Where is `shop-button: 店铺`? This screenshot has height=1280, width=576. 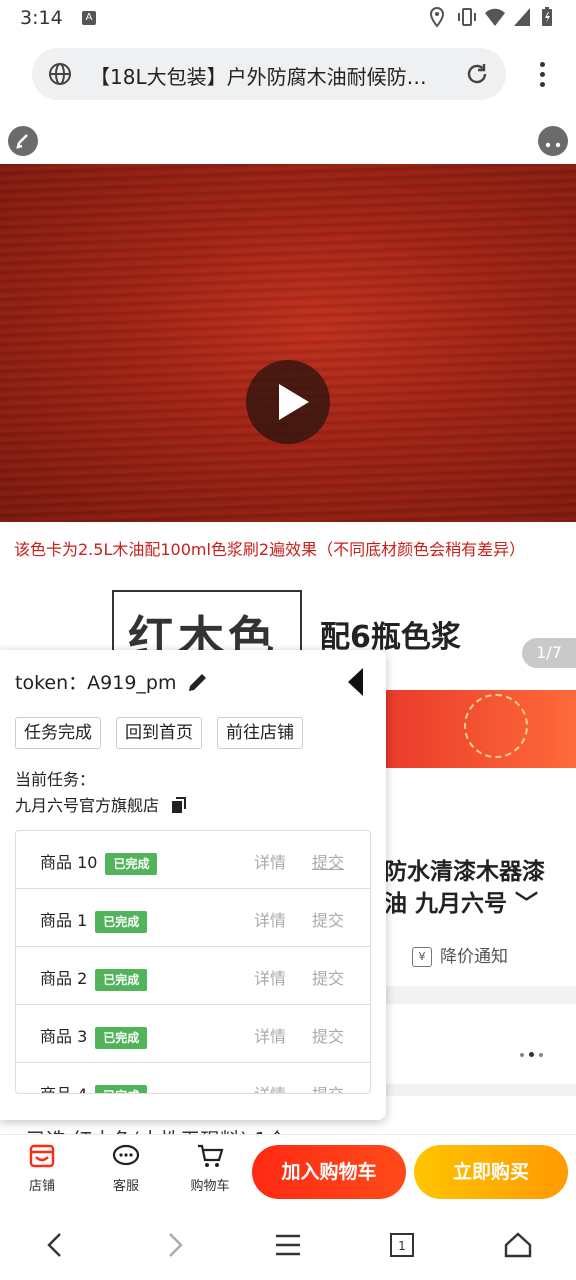
shop-button: 店铺 is located at coordinates (42, 1168).